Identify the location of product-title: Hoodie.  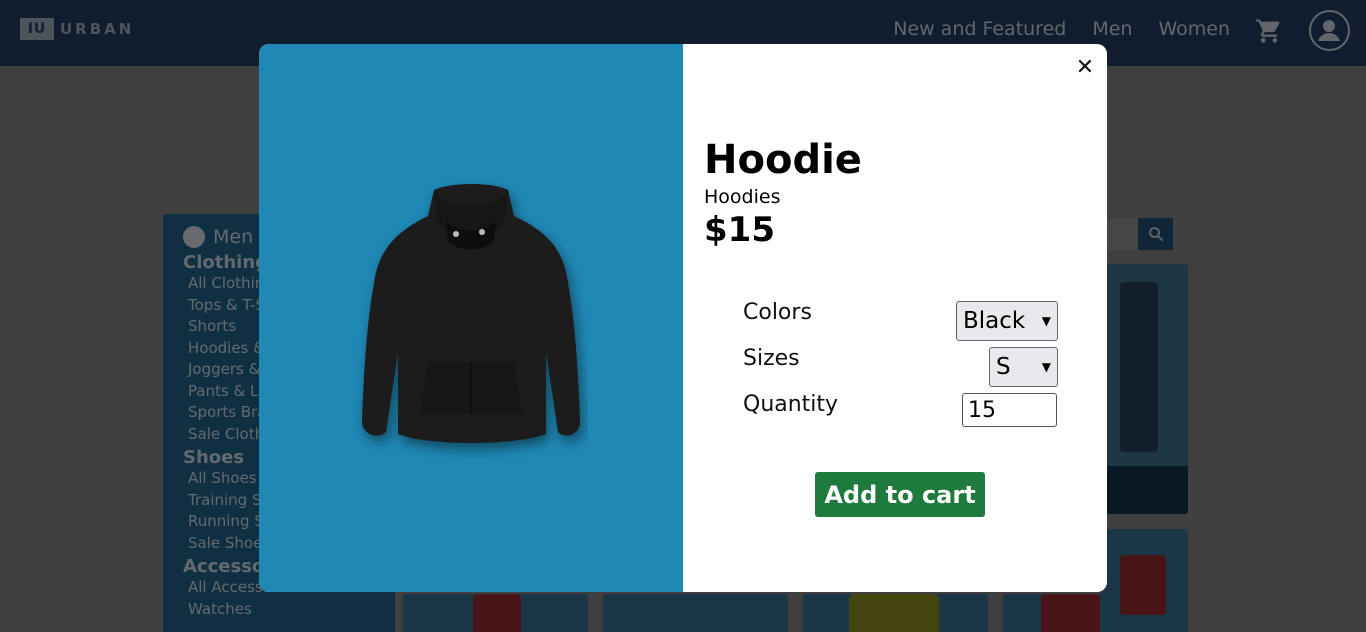
(783, 160).